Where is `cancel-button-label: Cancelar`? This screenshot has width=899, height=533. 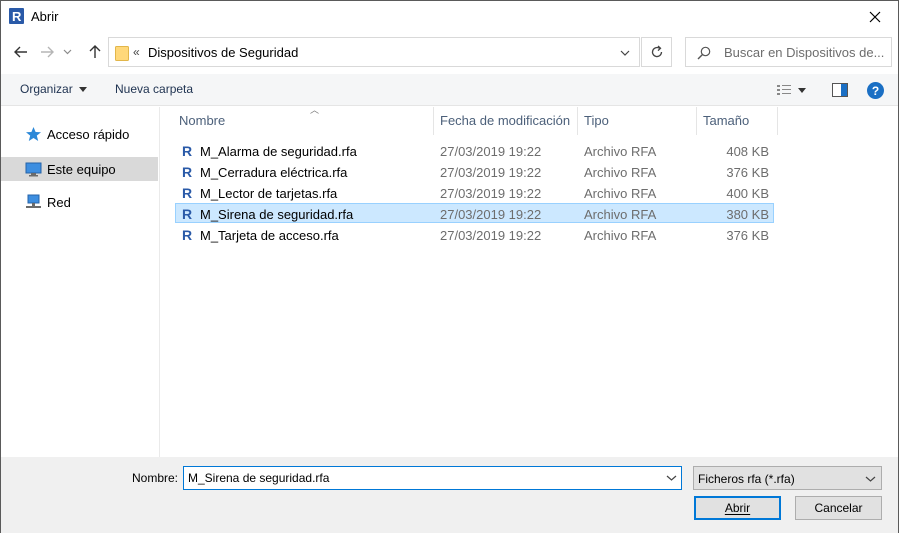 cancel-button-label: Cancelar is located at coordinates (838, 508).